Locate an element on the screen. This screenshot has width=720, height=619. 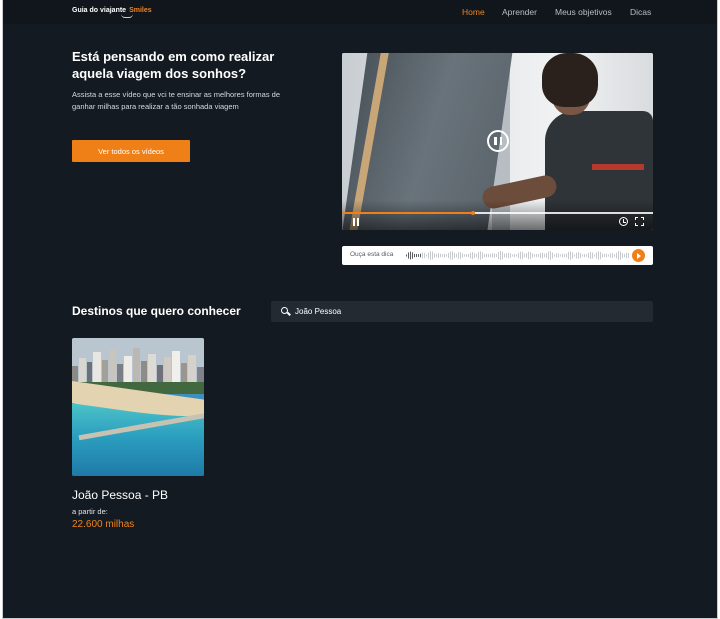
fullscreen-icon is located at coordinates (639, 221).